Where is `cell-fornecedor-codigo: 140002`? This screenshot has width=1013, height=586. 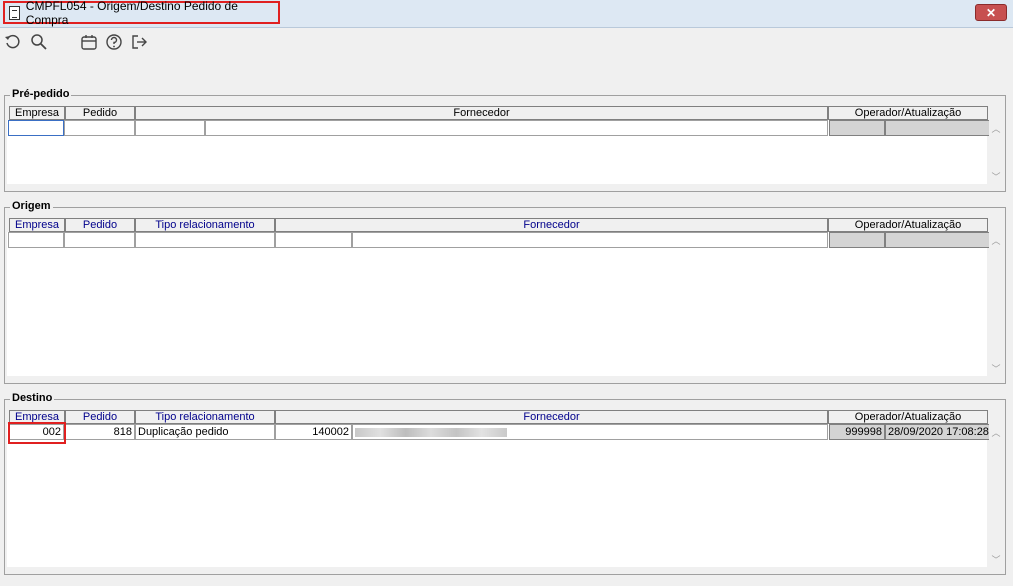 cell-fornecedor-codigo: 140002 is located at coordinates (313, 432).